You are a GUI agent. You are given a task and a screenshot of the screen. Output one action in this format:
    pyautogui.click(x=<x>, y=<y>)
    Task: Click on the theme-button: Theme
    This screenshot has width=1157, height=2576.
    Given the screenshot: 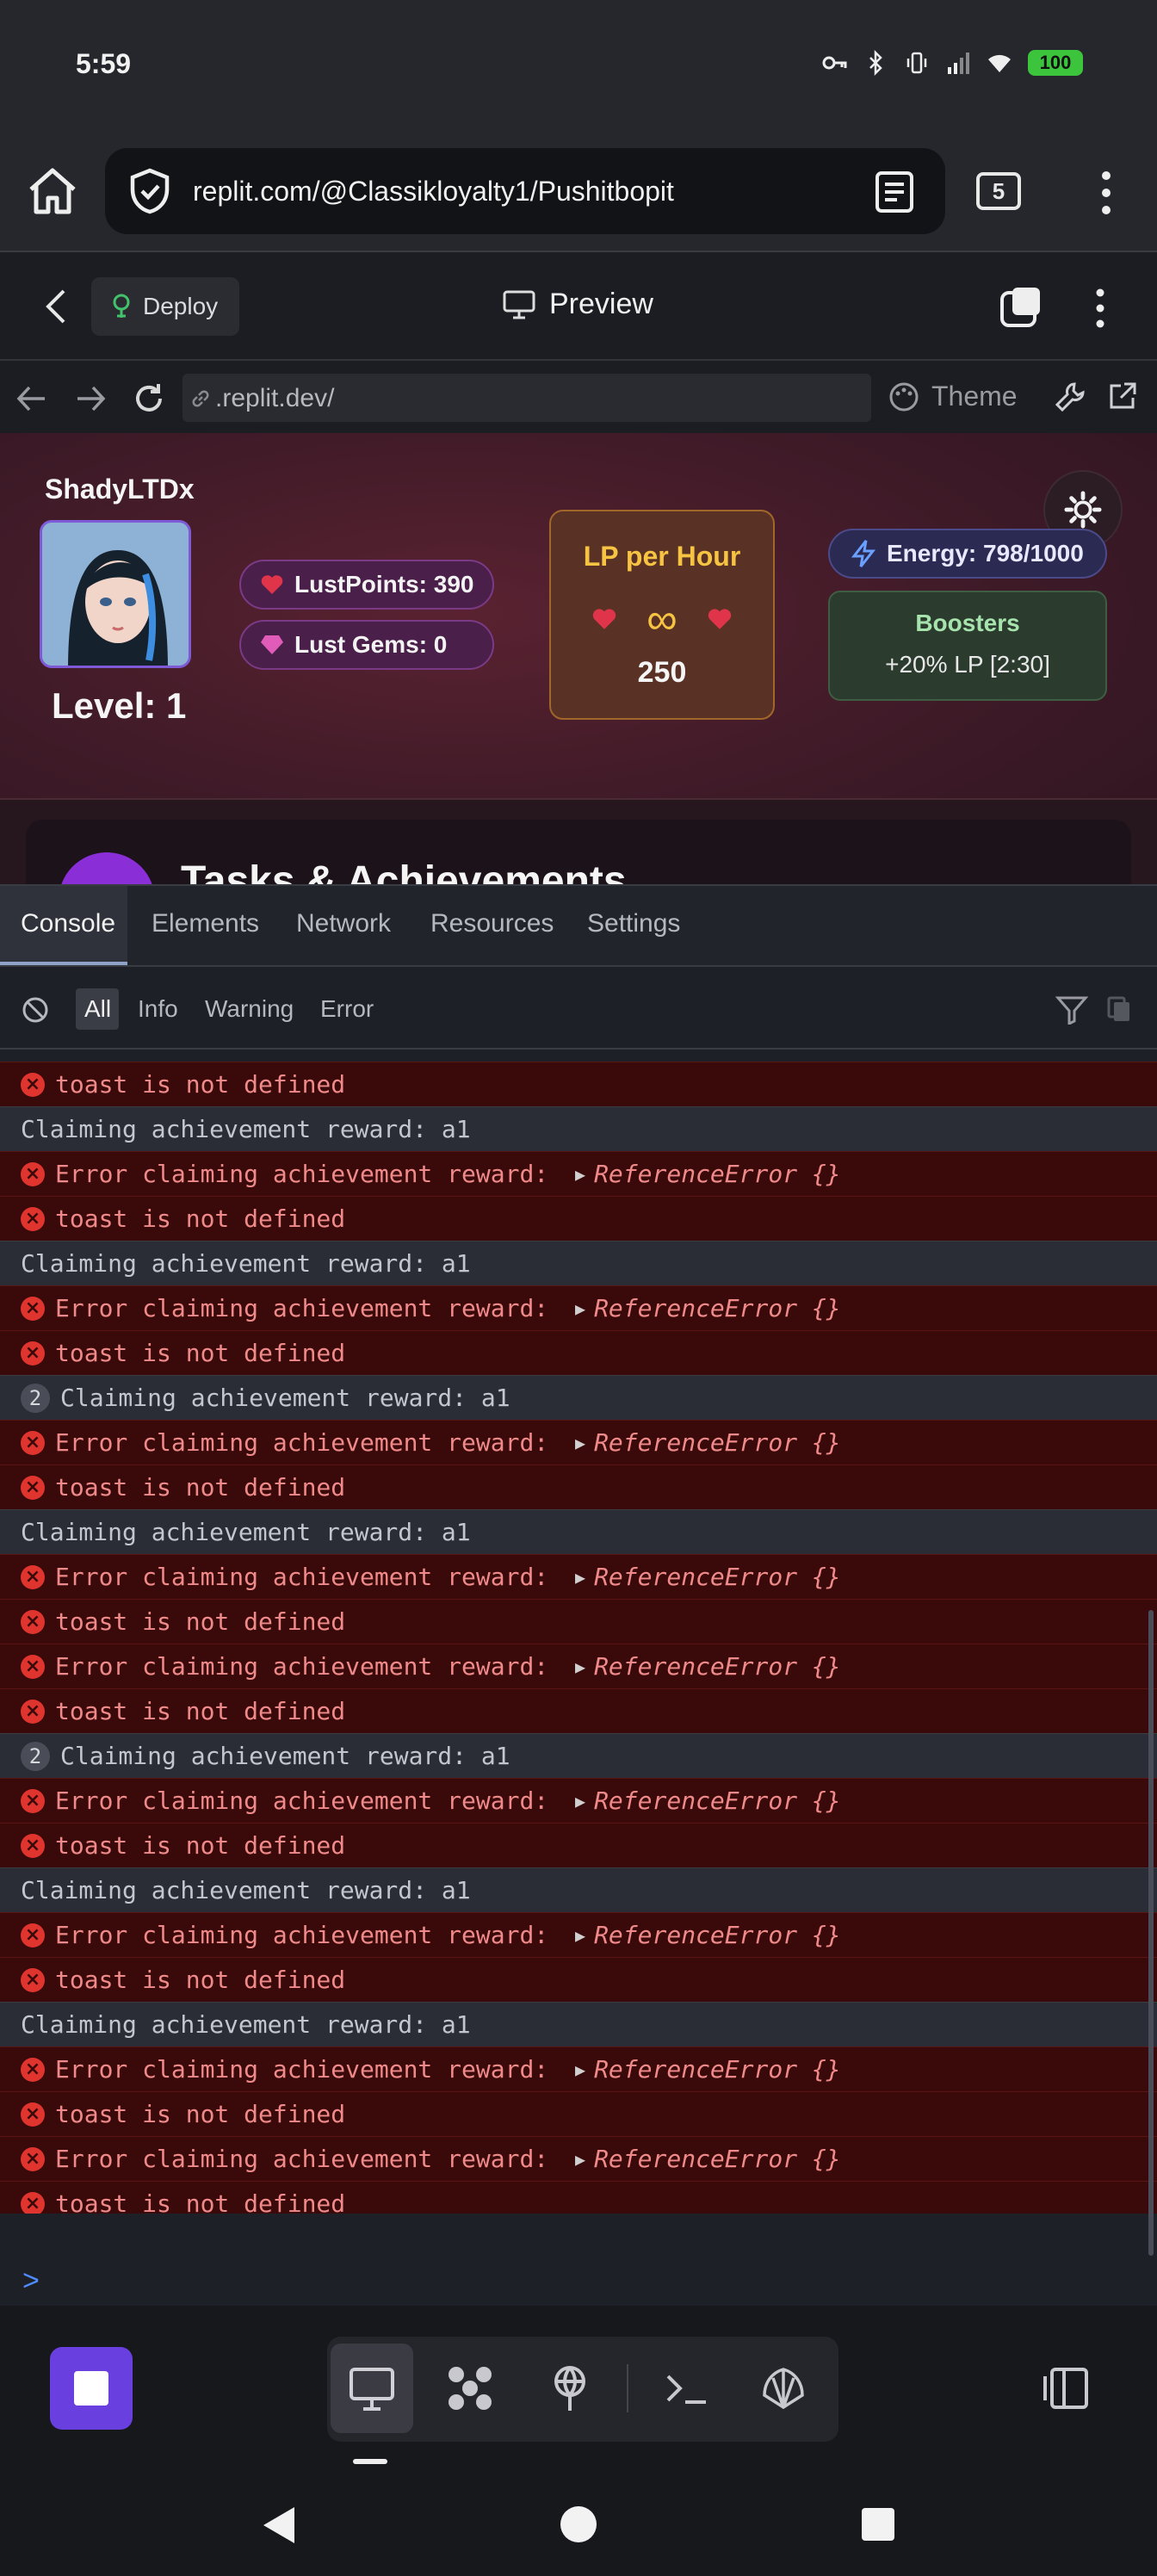 What is the action you would take?
    pyautogui.click(x=953, y=396)
    